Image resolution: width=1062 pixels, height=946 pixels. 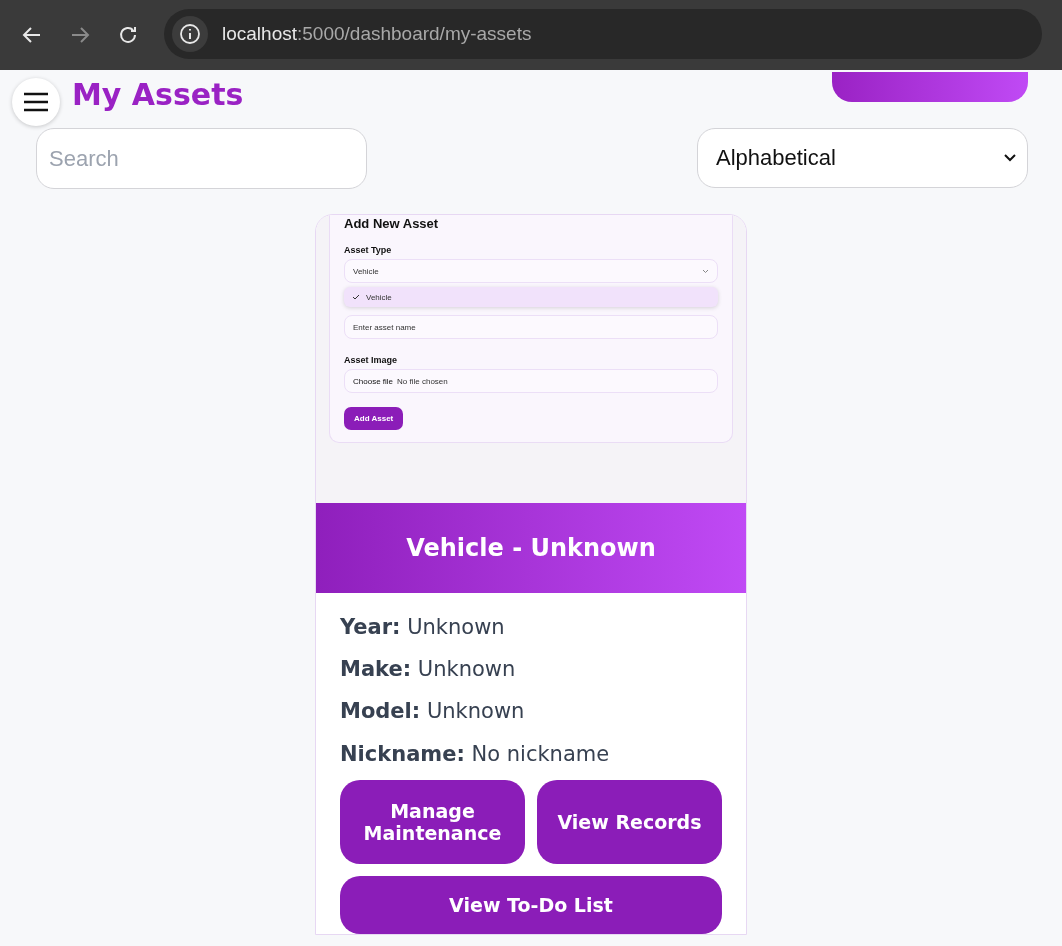 What do you see at coordinates (201, 158) in the screenshot?
I see `search-field: Search` at bounding box center [201, 158].